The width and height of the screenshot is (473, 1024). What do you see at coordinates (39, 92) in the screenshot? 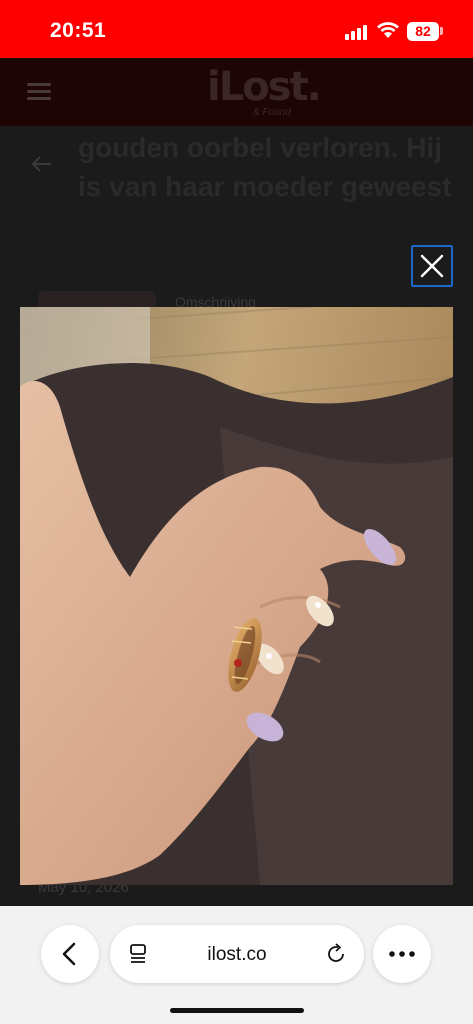
I see `hamburger-menu-icon` at bounding box center [39, 92].